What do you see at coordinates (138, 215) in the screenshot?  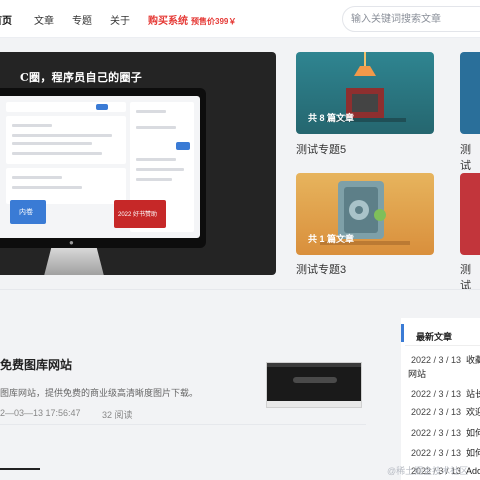 I see `screen-banner: 2022 好书赞助` at bounding box center [138, 215].